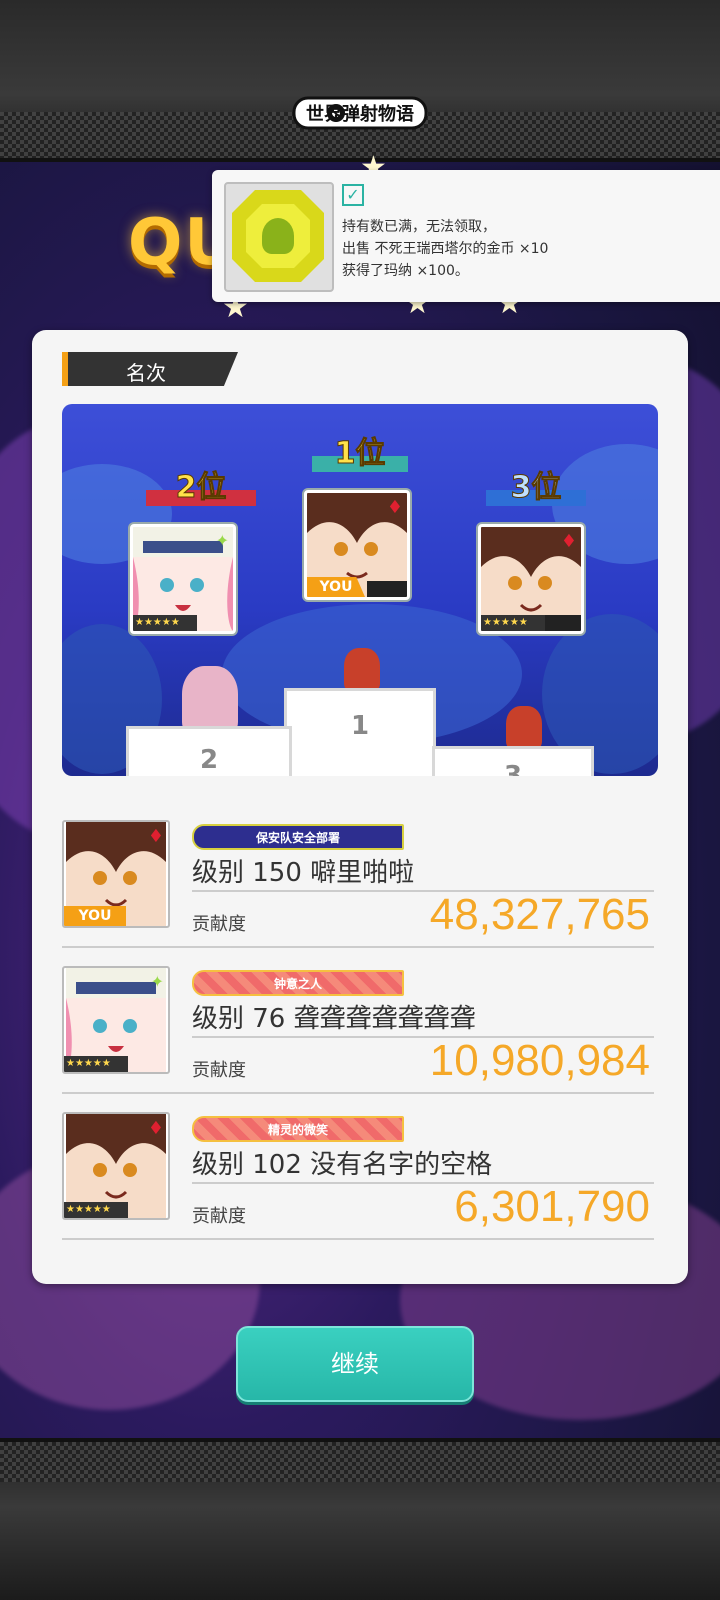 The image size is (720, 1600). I want to click on item-icon-frame, so click(279, 237).